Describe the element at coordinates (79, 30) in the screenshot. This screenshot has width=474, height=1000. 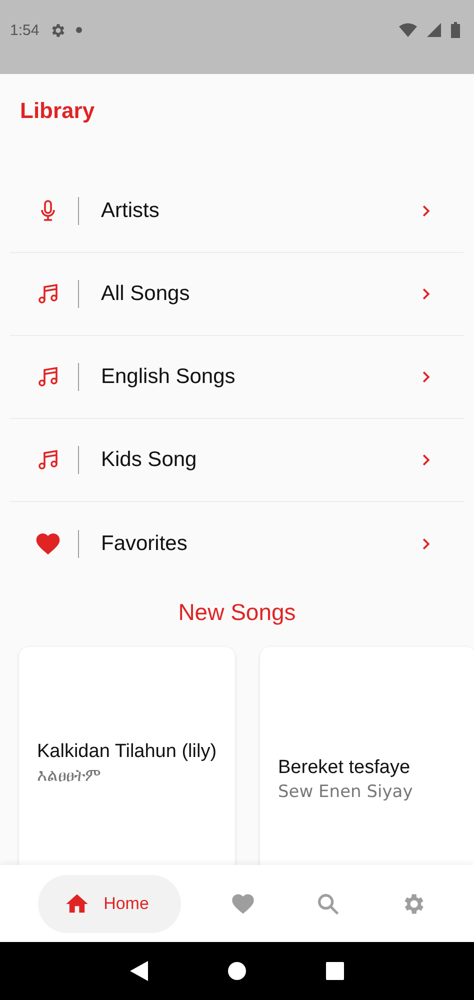
I see `notification-dot-icon` at that location.